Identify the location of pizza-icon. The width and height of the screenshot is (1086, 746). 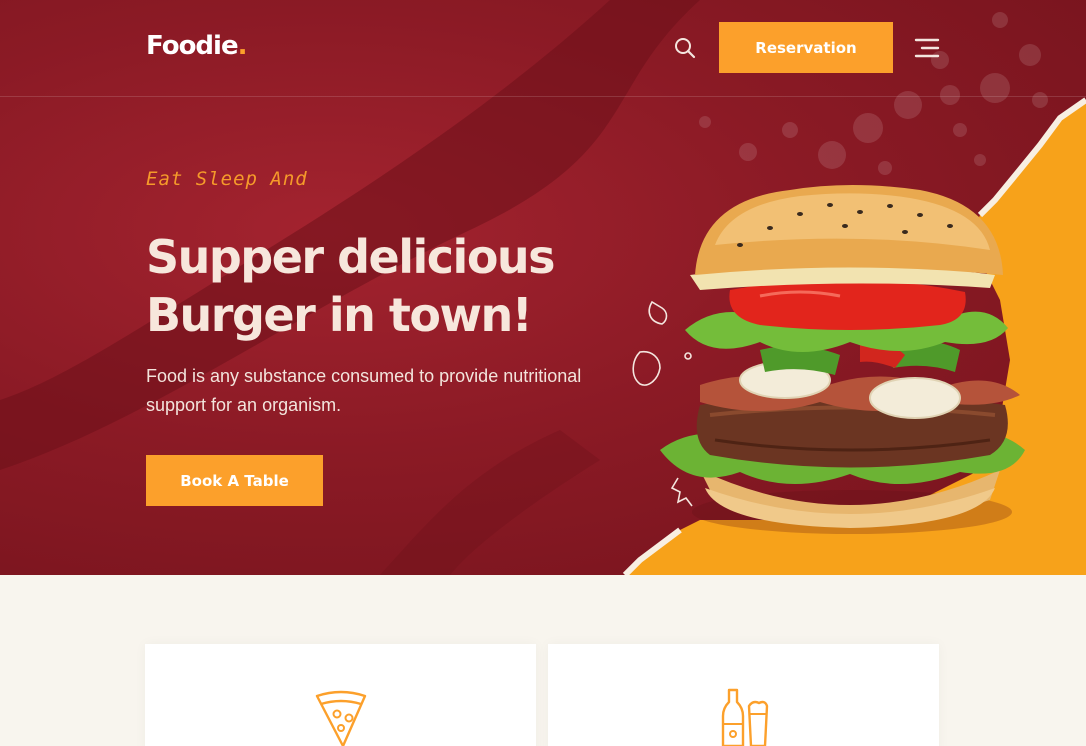
(340, 718).